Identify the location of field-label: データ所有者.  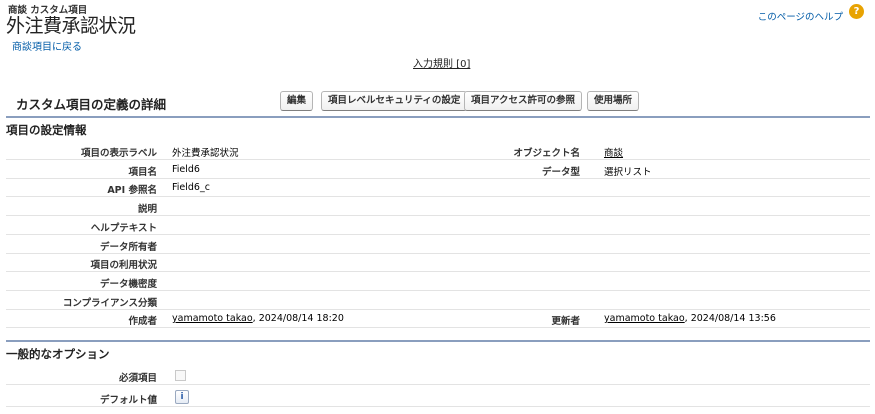
(128, 247).